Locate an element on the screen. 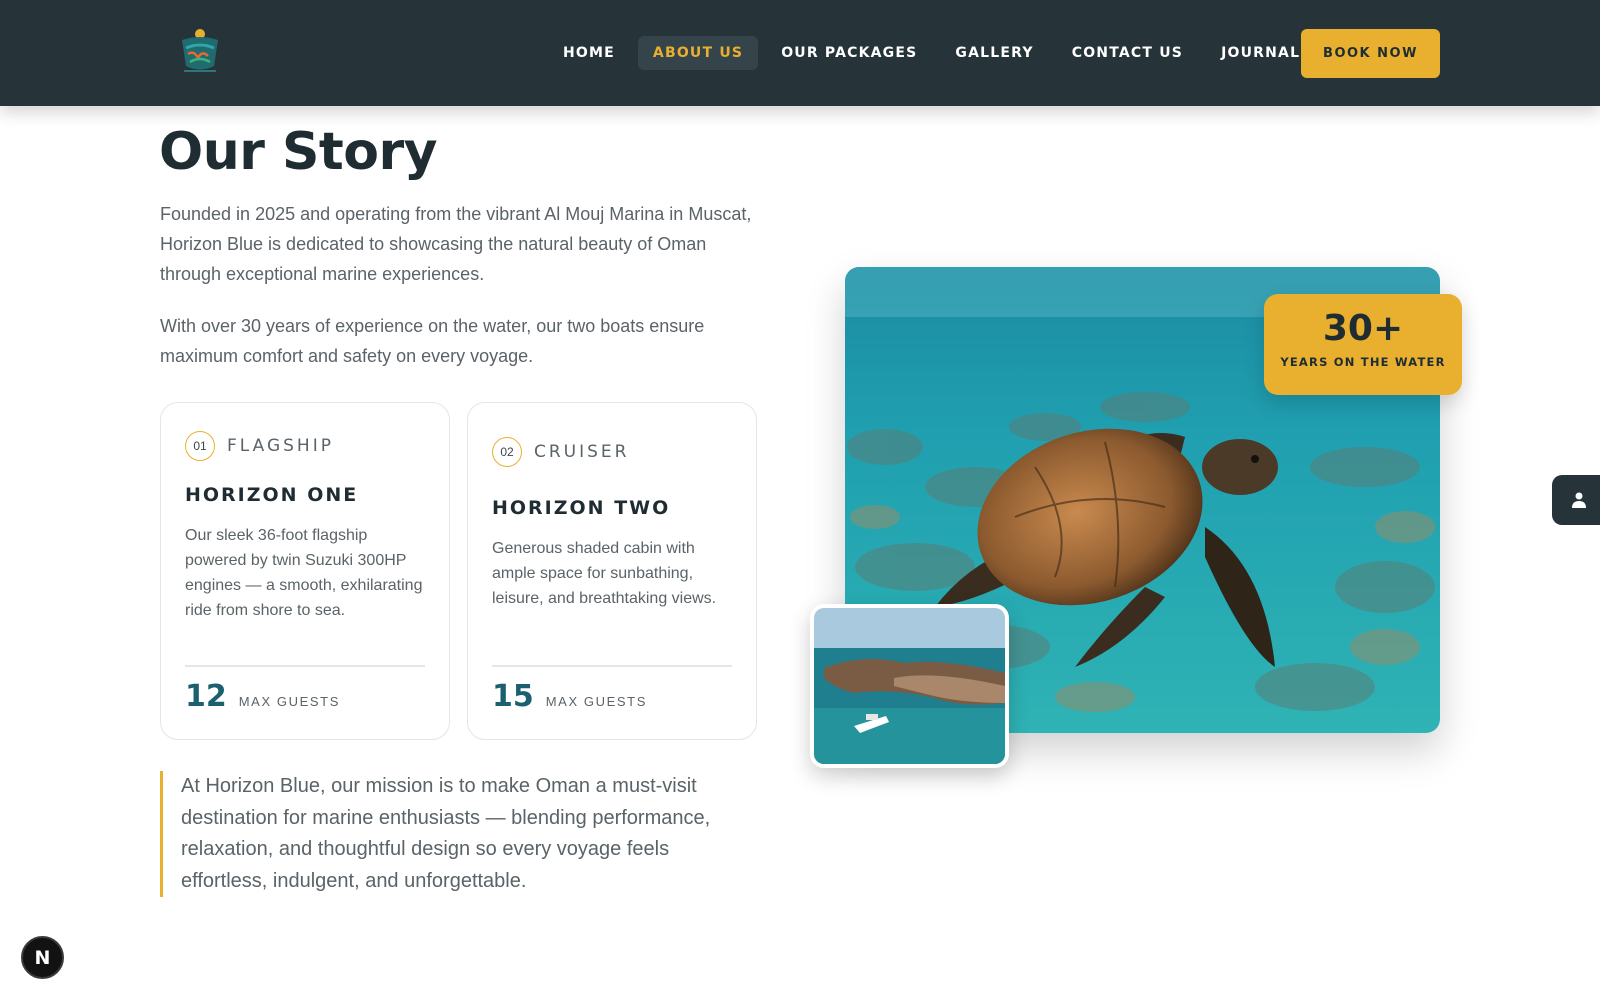 The height and width of the screenshot is (1000, 1600). nav-our-packages: OUR PACKAGES is located at coordinates (849, 53).